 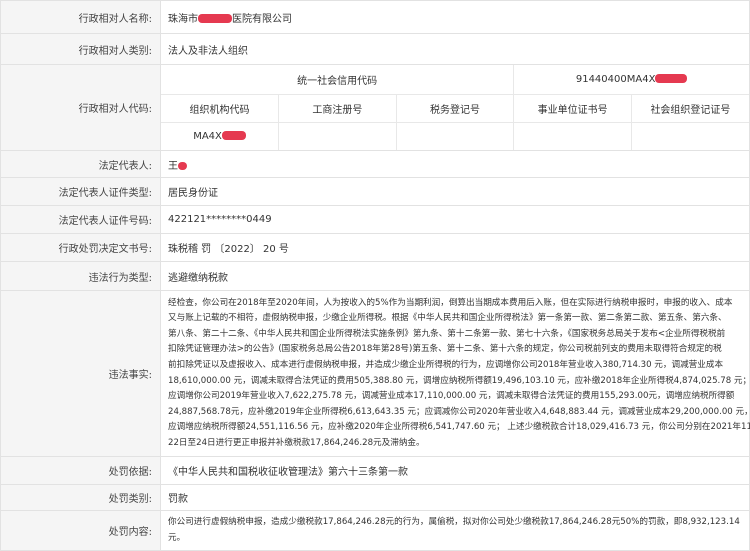 What do you see at coordinates (80, 219) in the screenshot?
I see `label-id-number: 法定代表人证件号码:` at bounding box center [80, 219].